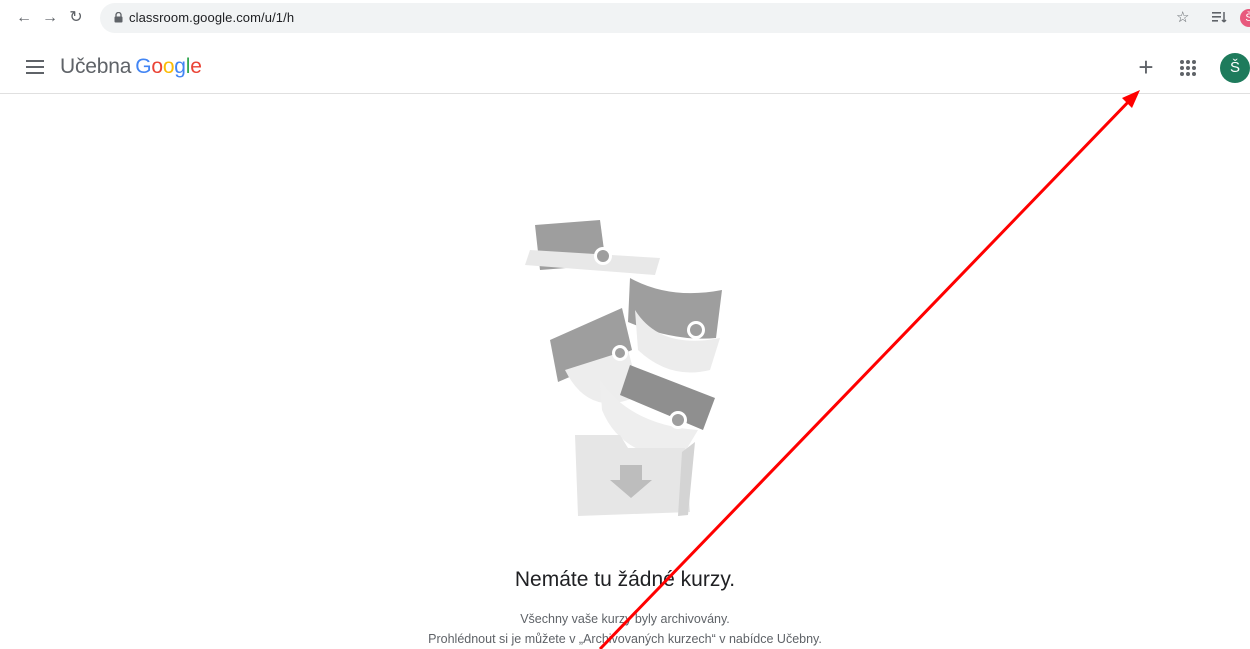 This screenshot has height=649, width=1250. I want to click on account-avatar: Š, so click(1235, 68).